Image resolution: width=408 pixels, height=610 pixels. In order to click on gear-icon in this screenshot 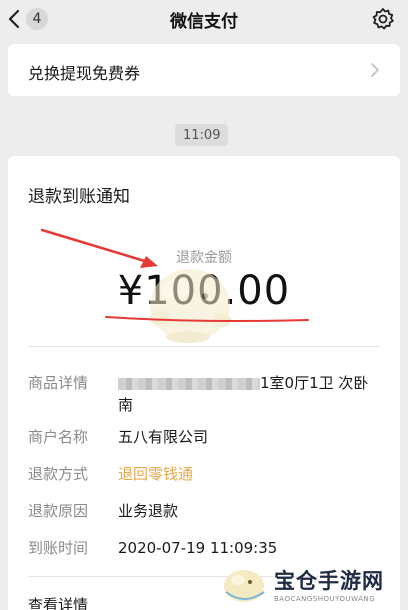, I will do `click(383, 19)`.